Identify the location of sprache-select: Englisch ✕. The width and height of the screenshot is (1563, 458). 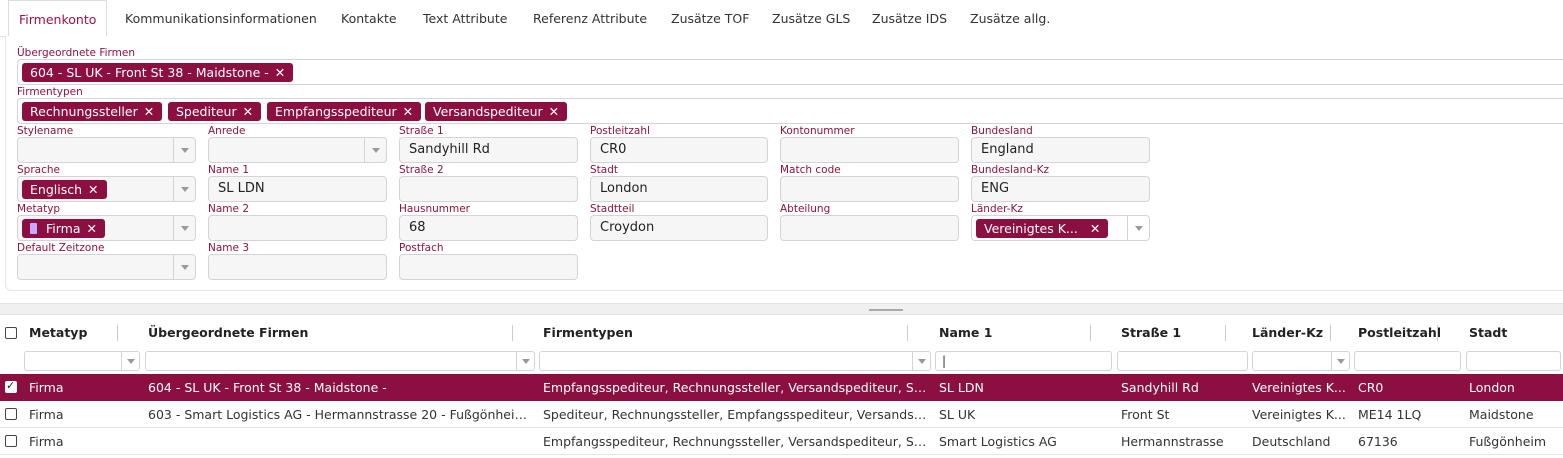
(106, 189).